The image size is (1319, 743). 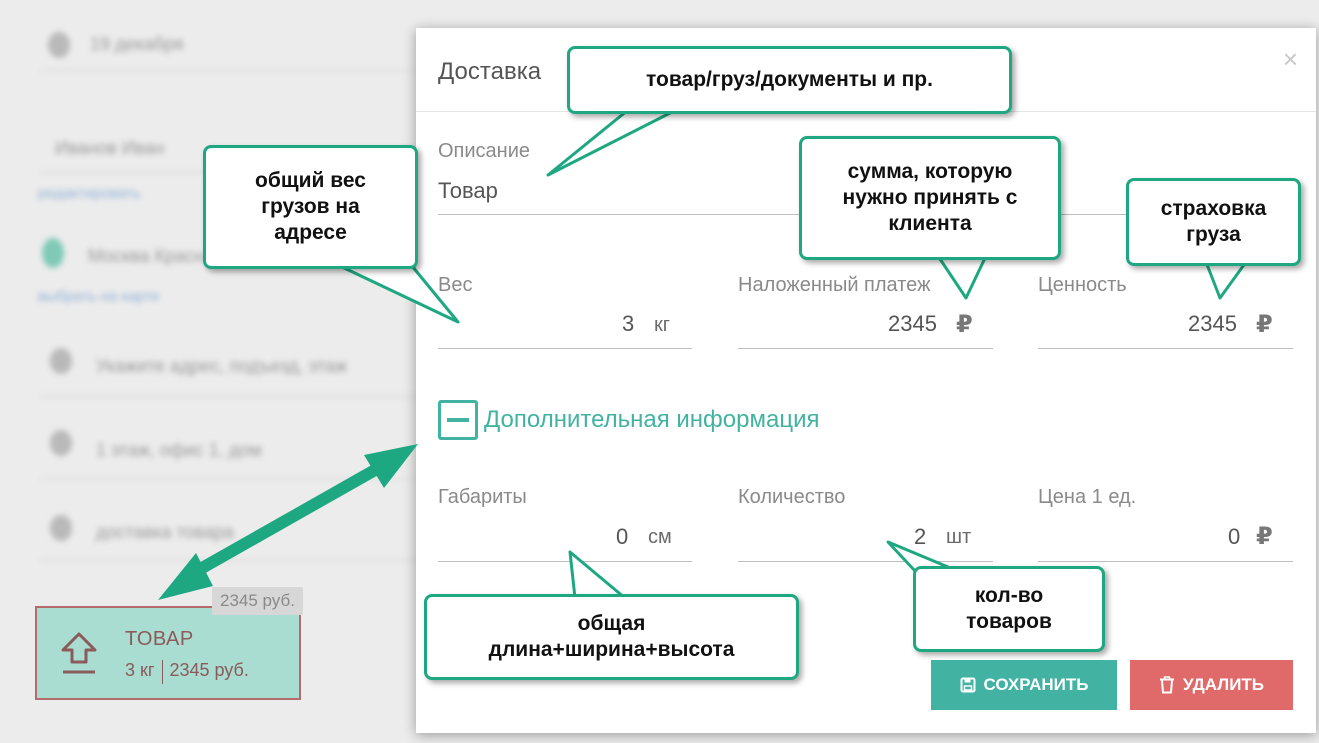 I want to click on dimensions-unit: см, so click(x=660, y=537).